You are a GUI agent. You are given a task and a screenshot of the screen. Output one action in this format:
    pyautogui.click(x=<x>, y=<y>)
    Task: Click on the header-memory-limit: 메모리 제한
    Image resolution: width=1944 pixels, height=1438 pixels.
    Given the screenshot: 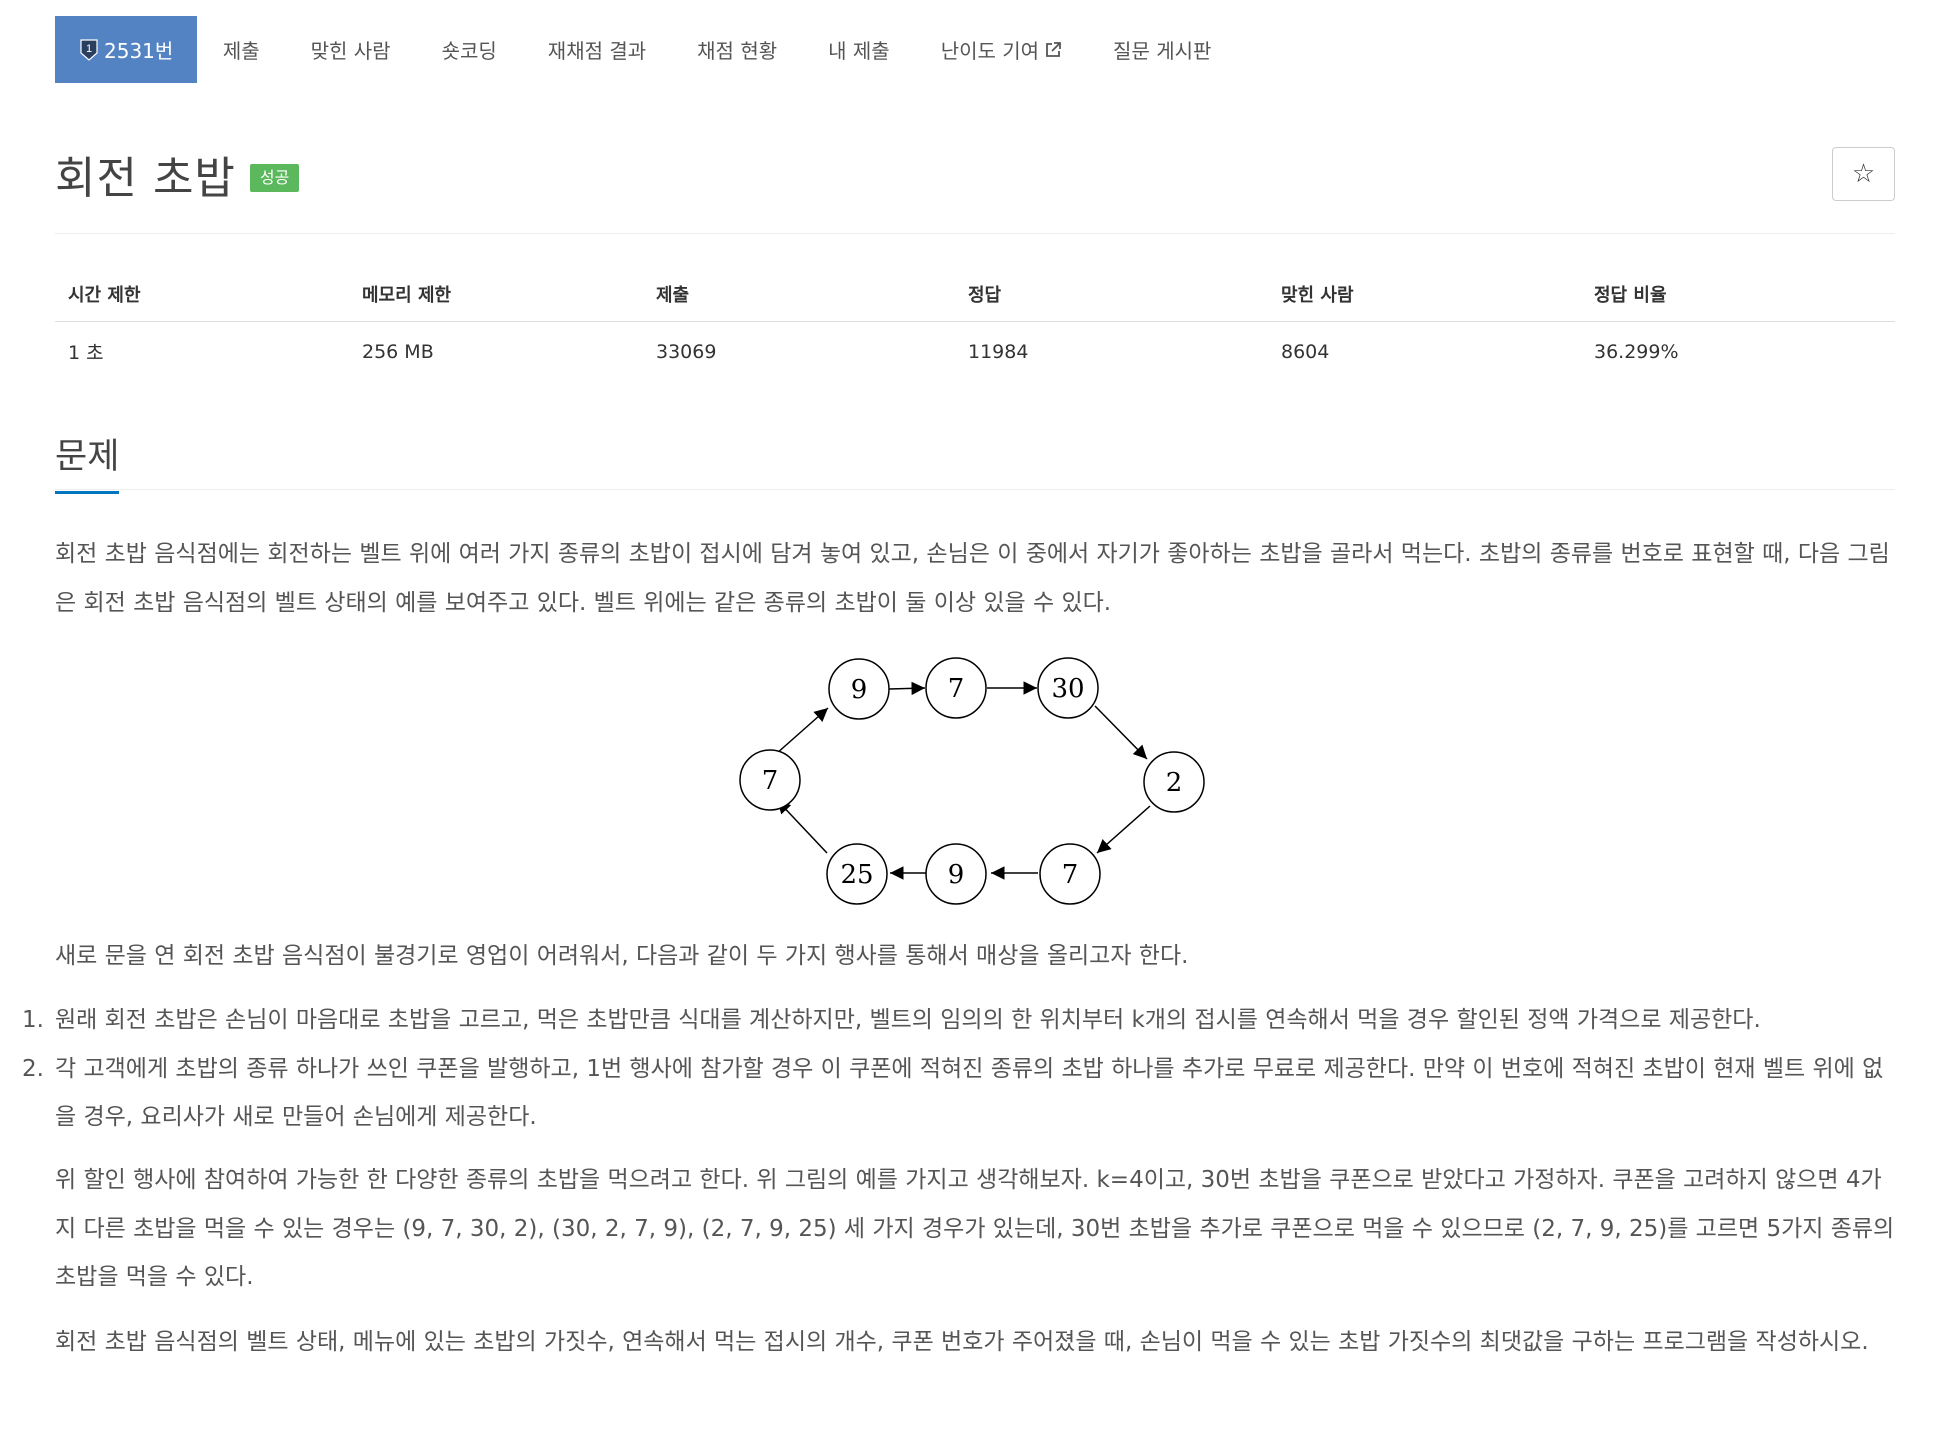 What is the action you would take?
    pyautogui.click(x=407, y=295)
    